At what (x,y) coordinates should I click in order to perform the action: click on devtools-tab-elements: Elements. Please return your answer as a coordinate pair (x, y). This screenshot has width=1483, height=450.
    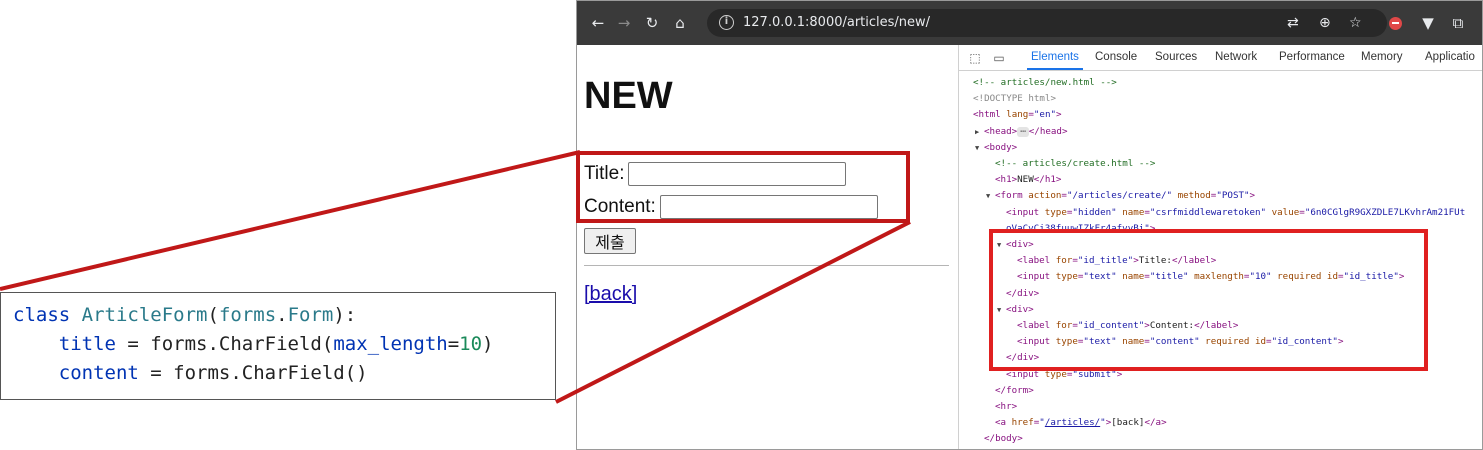
    Looking at the image, I should click on (1055, 60).